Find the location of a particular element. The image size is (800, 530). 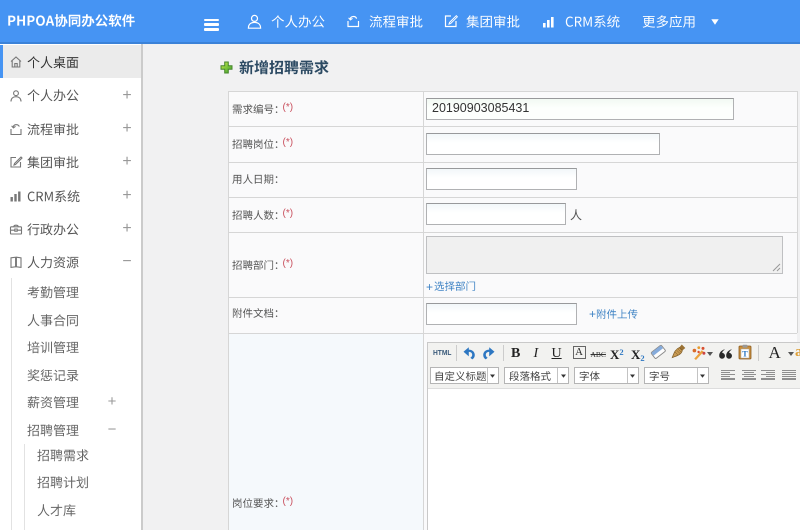

svg-text: T is located at coordinates (745, 353).